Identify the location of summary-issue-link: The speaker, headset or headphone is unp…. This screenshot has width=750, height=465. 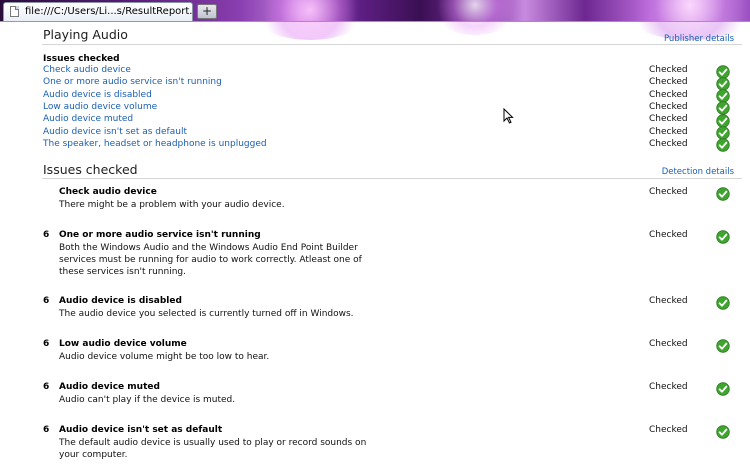
(155, 144).